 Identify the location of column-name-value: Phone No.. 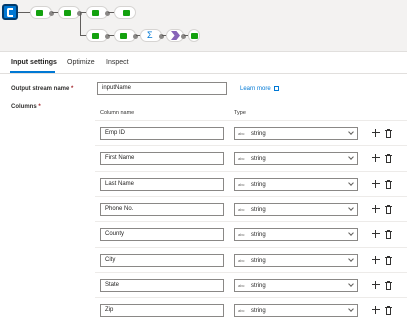
(119, 209).